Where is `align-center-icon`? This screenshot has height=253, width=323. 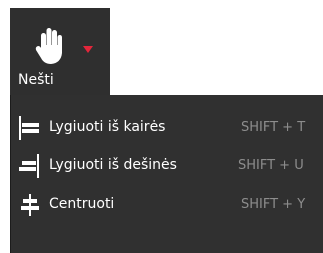
align-center-icon is located at coordinates (30, 205).